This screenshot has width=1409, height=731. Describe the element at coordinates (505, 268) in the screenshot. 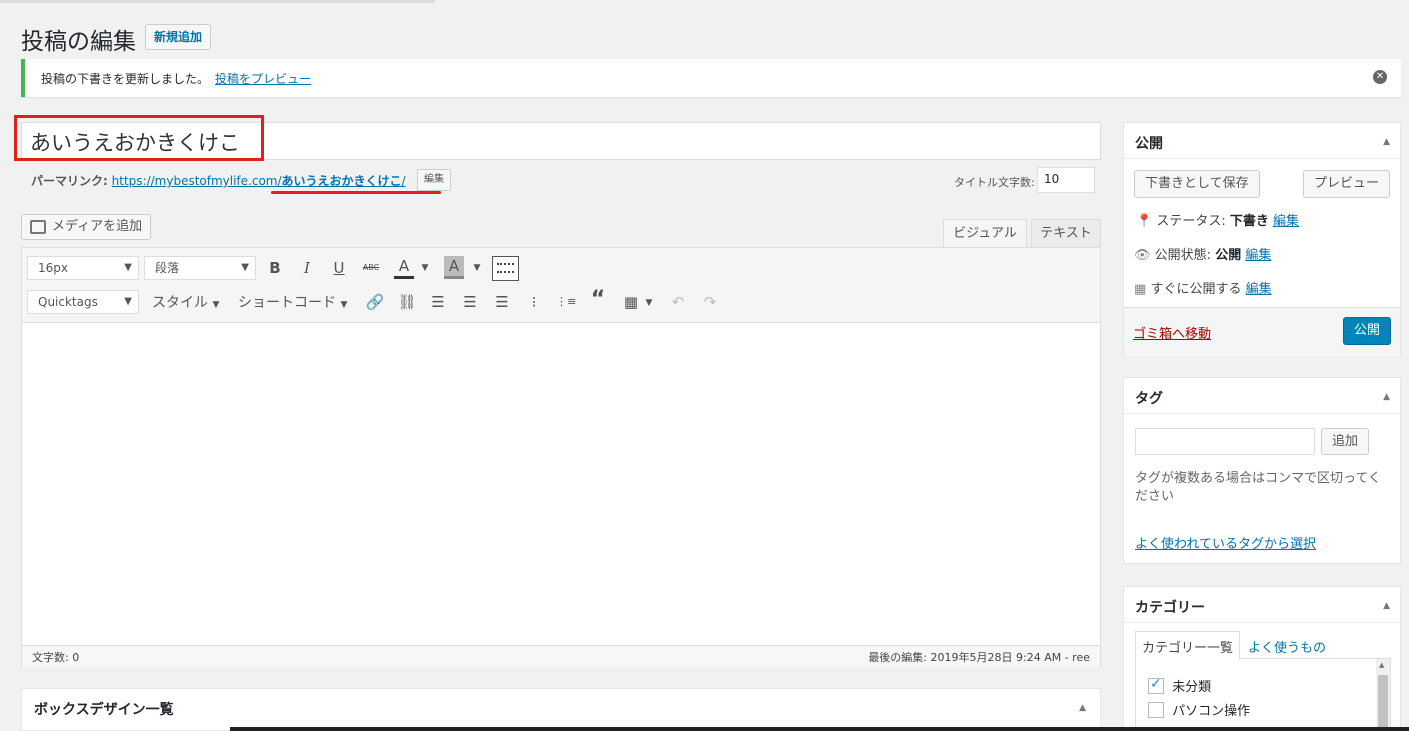

I see `toolbar-toggle-icon` at that location.